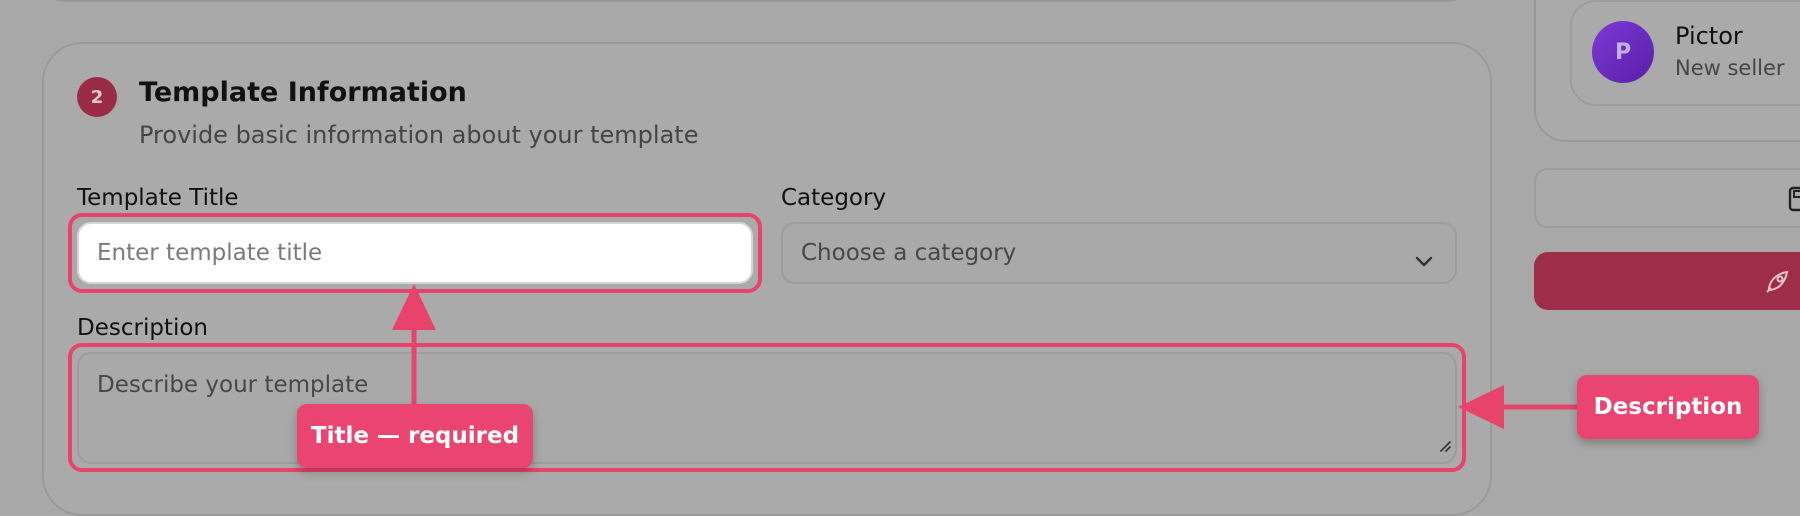  I want to click on category-selected-value: Choose a category, so click(909, 253).